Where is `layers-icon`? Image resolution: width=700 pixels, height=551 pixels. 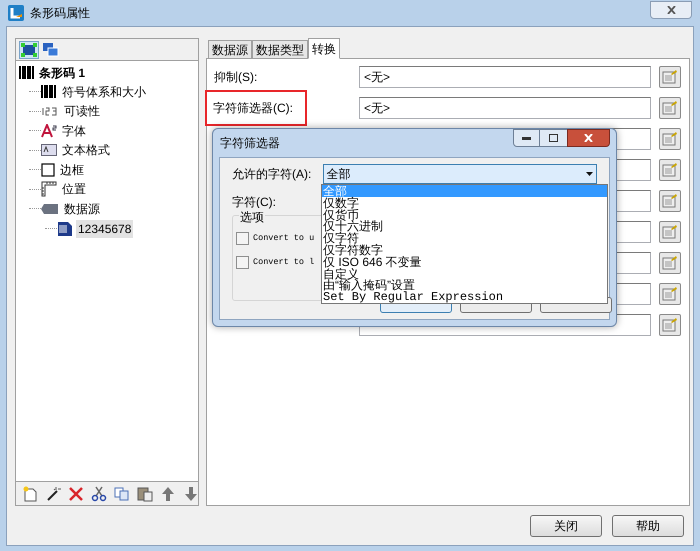 layers-icon is located at coordinates (51, 49).